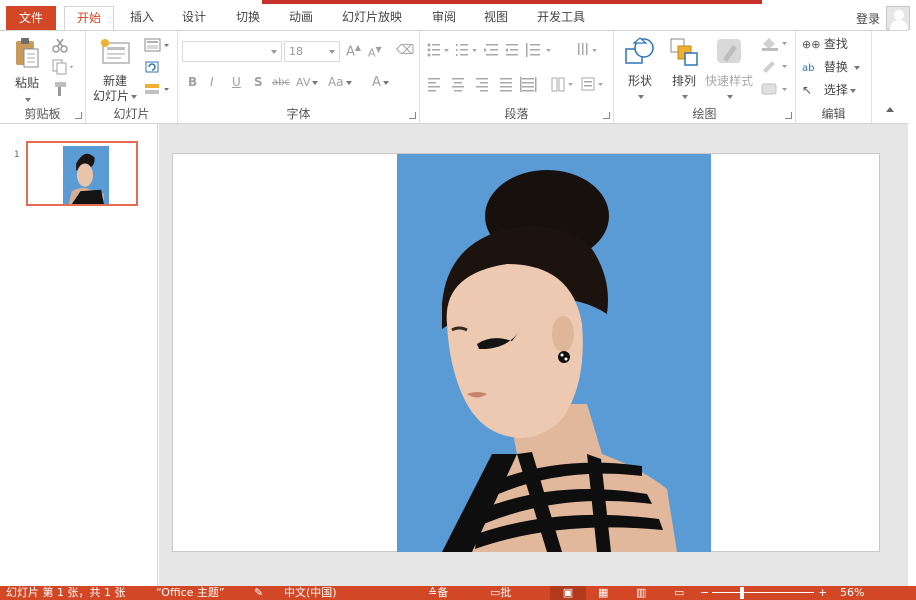 The height and width of the screenshot is (600, 916). I want to click on group-label-paragraph: 段落, so click(516, 114).